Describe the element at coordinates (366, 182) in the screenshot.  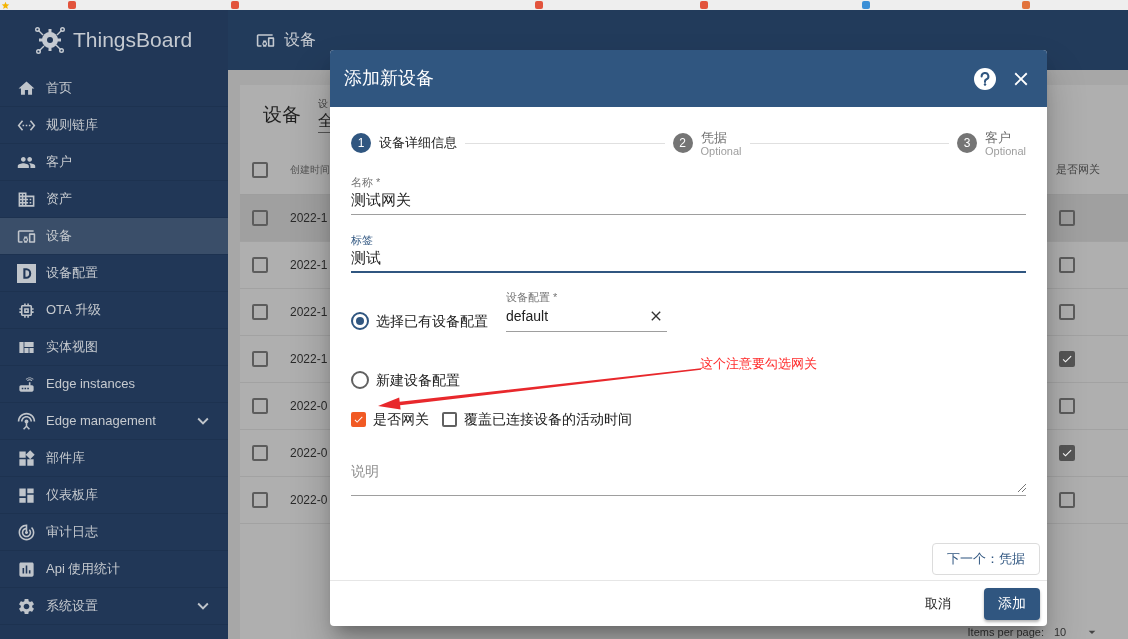
I see `field-label: 名称 *` at that location.